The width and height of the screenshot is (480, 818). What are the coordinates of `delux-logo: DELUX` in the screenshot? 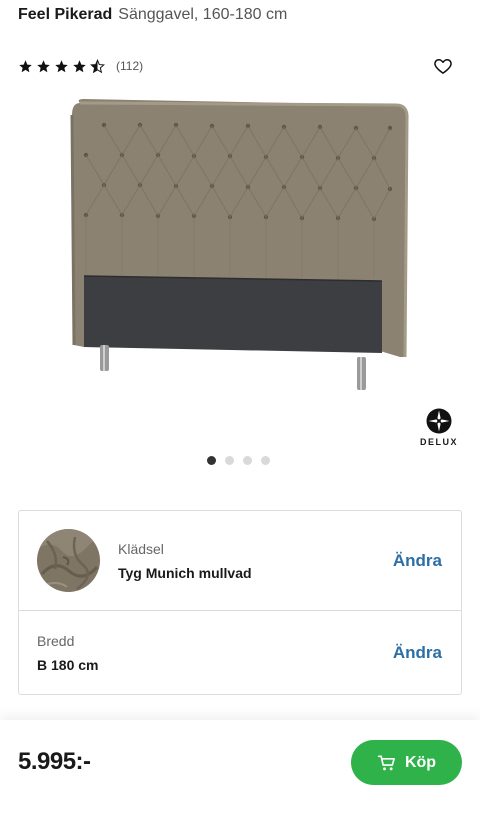 It's located at (439, 429).